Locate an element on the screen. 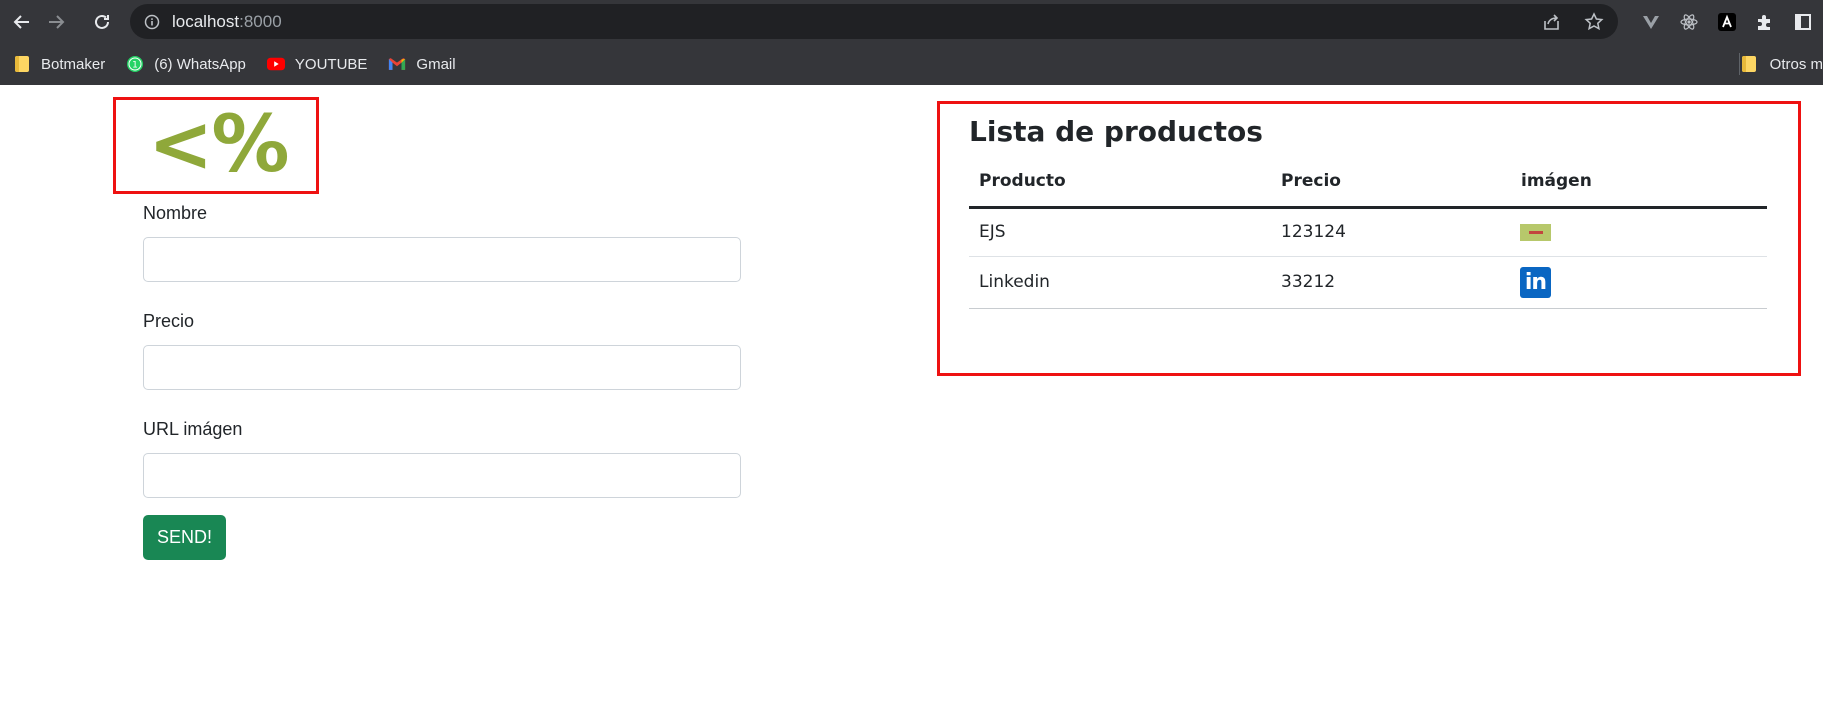 The height and width of the screenshot is (722, 1823). share-icon is located at coordinates (1552, 22).